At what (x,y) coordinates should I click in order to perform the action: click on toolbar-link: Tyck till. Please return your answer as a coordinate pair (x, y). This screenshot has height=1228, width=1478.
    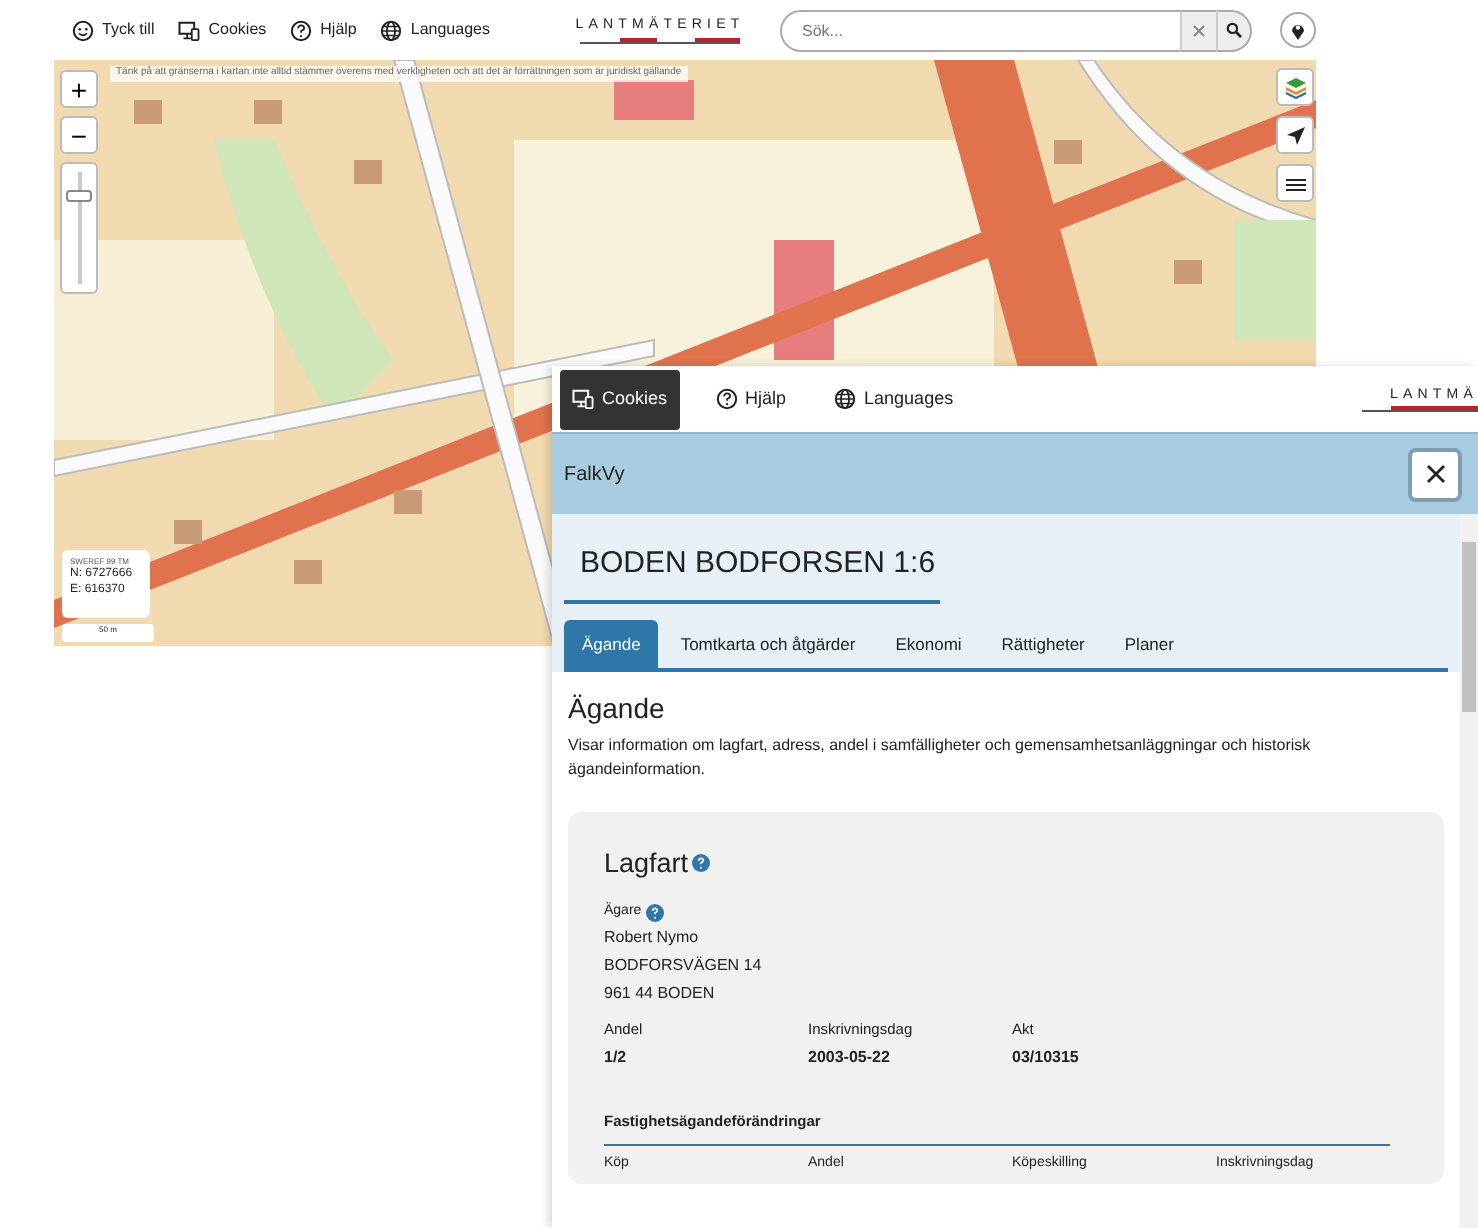
    Looking at the image, I should click on (113, 30).